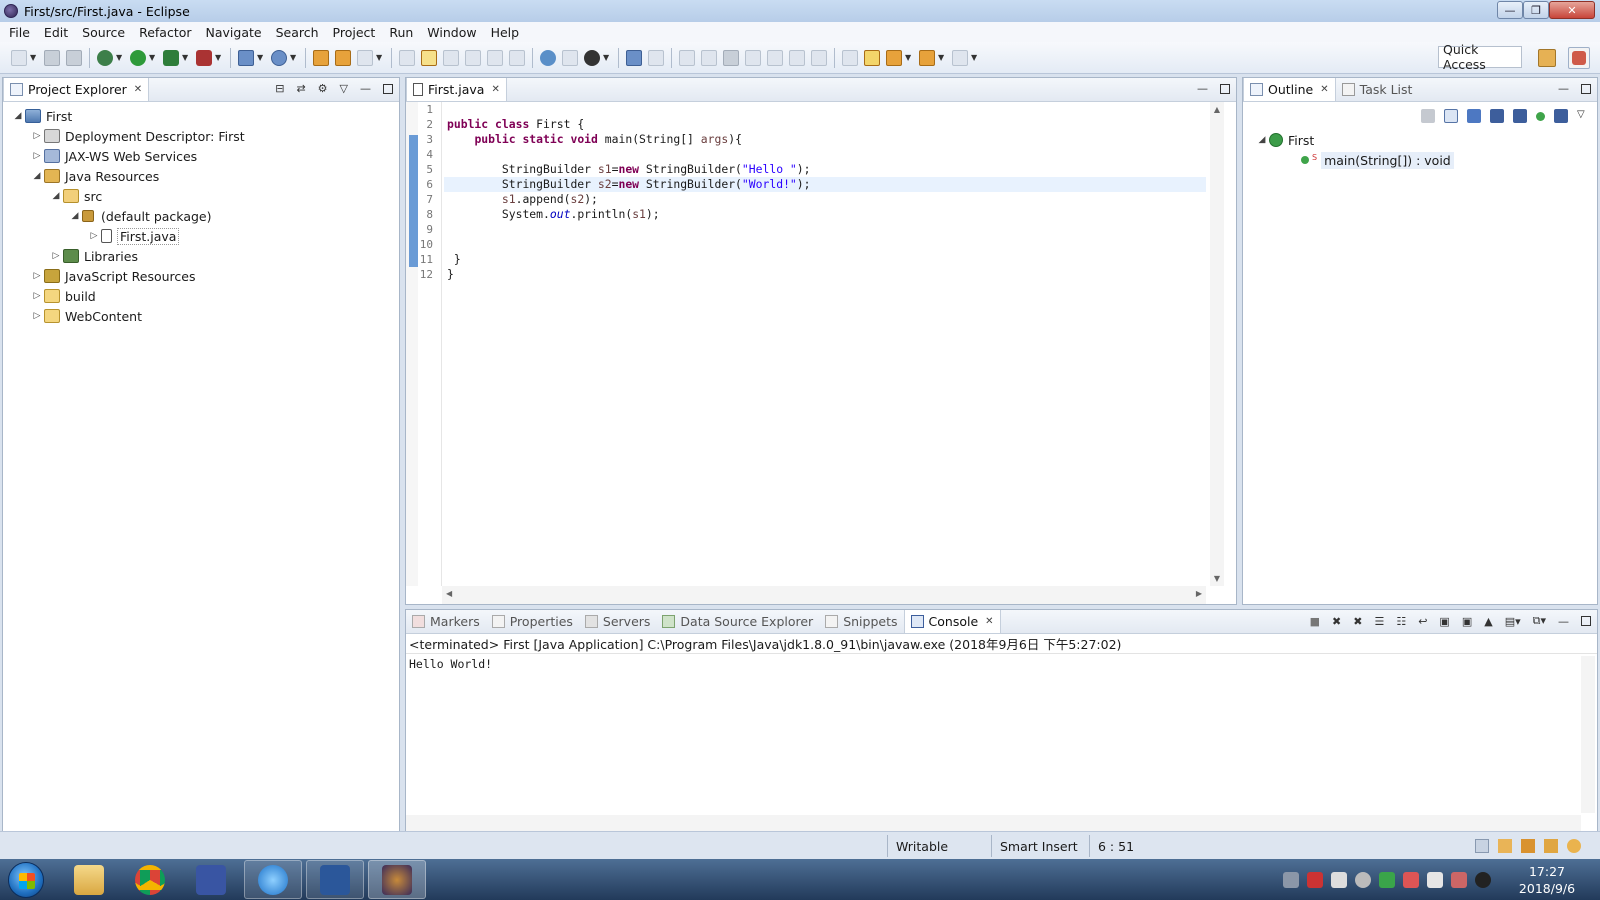 Image resolution: width=1600 pixels, height=900 pixels. Describe the element at coordinates (19, 57) in the screenshot. I see `new-icon` at that location.